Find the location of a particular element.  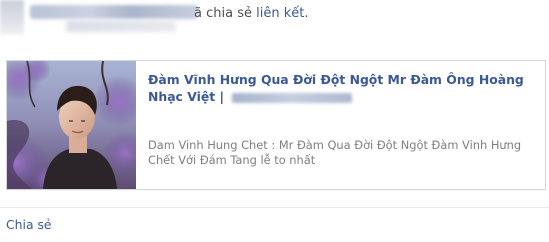

link-thumbnail-image is located at coordinates (71, 125).